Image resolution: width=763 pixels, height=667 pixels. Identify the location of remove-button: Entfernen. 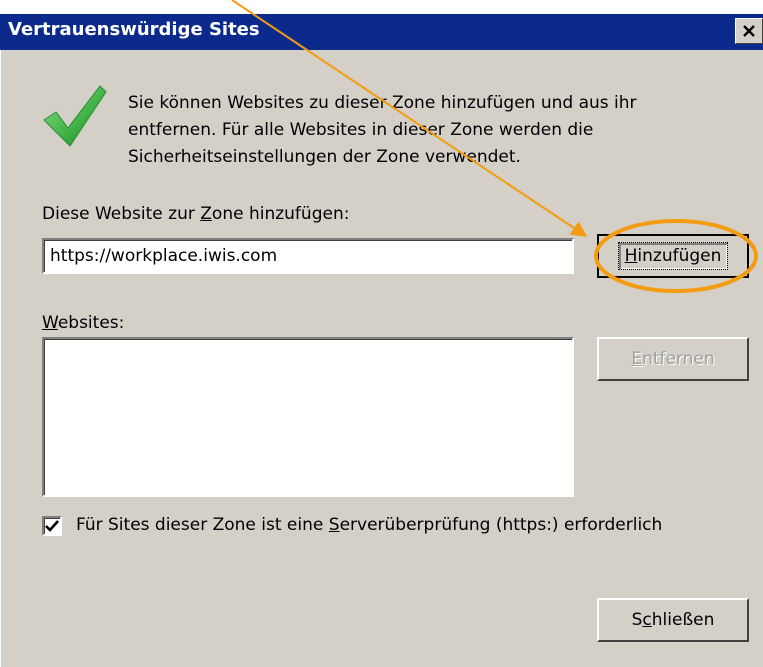
(673, 359).